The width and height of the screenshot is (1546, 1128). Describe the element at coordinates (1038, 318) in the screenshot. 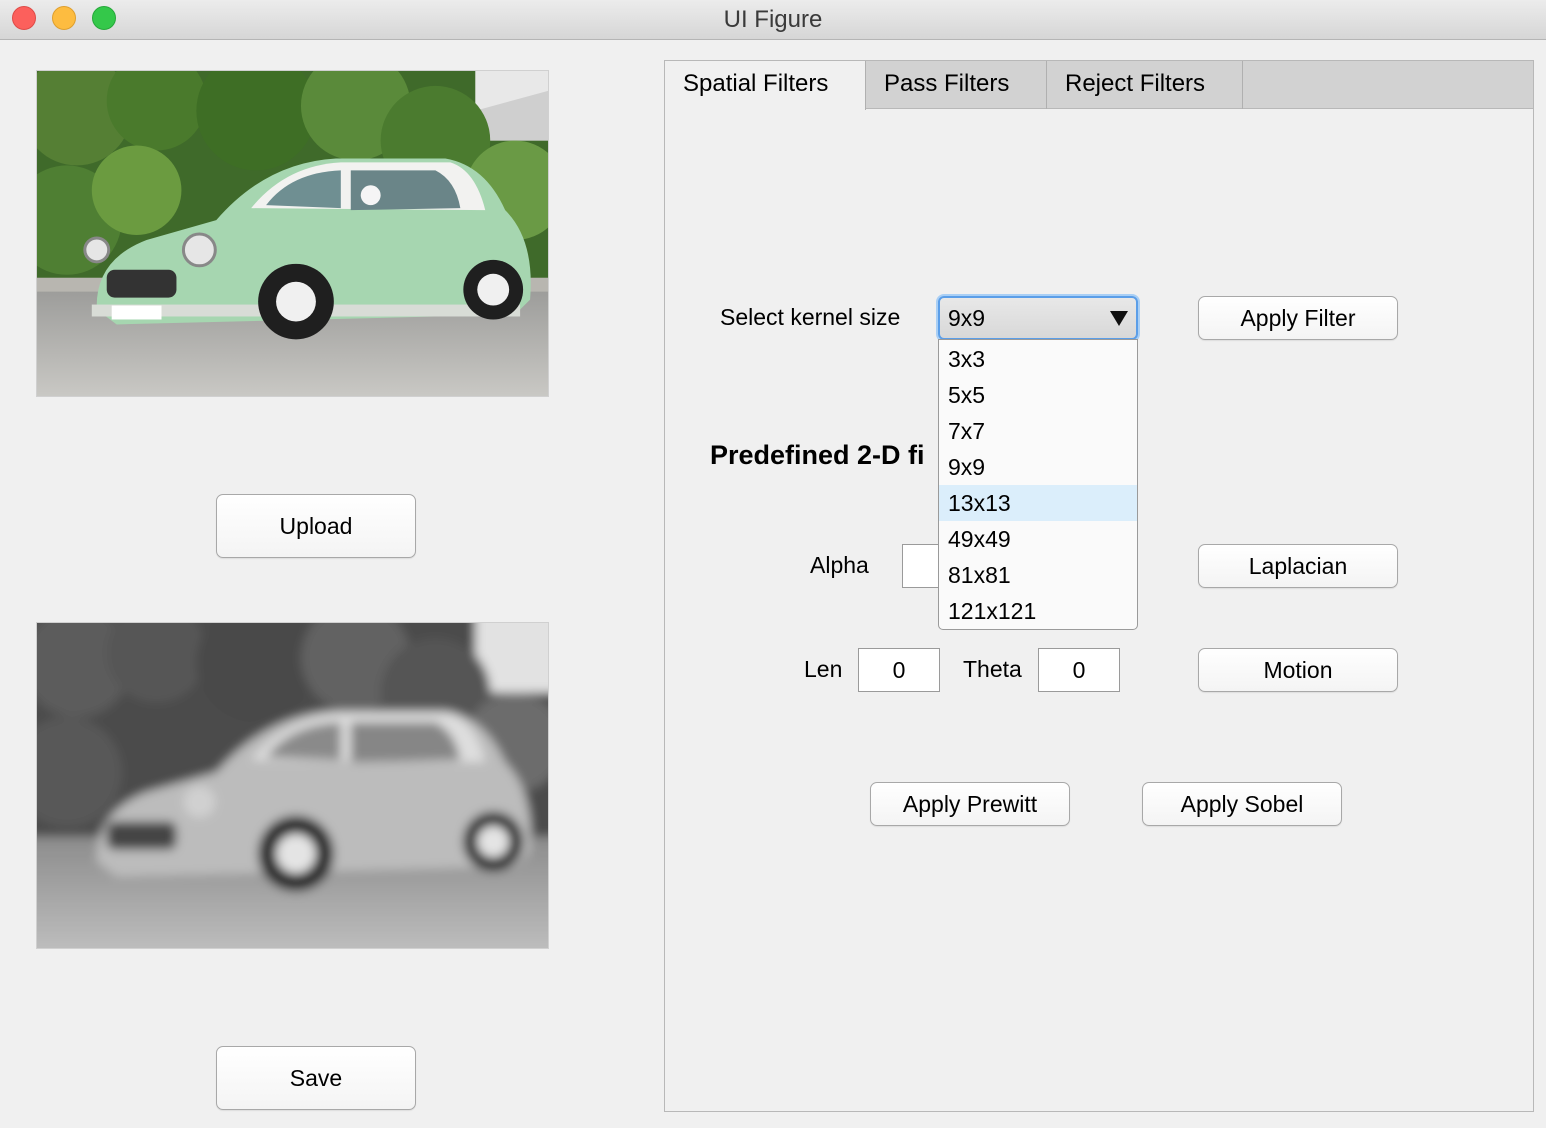

I see `kernel-size-dropdown: 9x9` at that location.